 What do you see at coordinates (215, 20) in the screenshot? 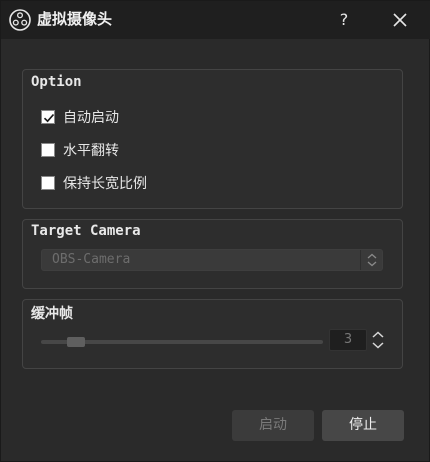
I see `title-bar: 虚拟摄像头 ?` at bounding box center [215, 20].